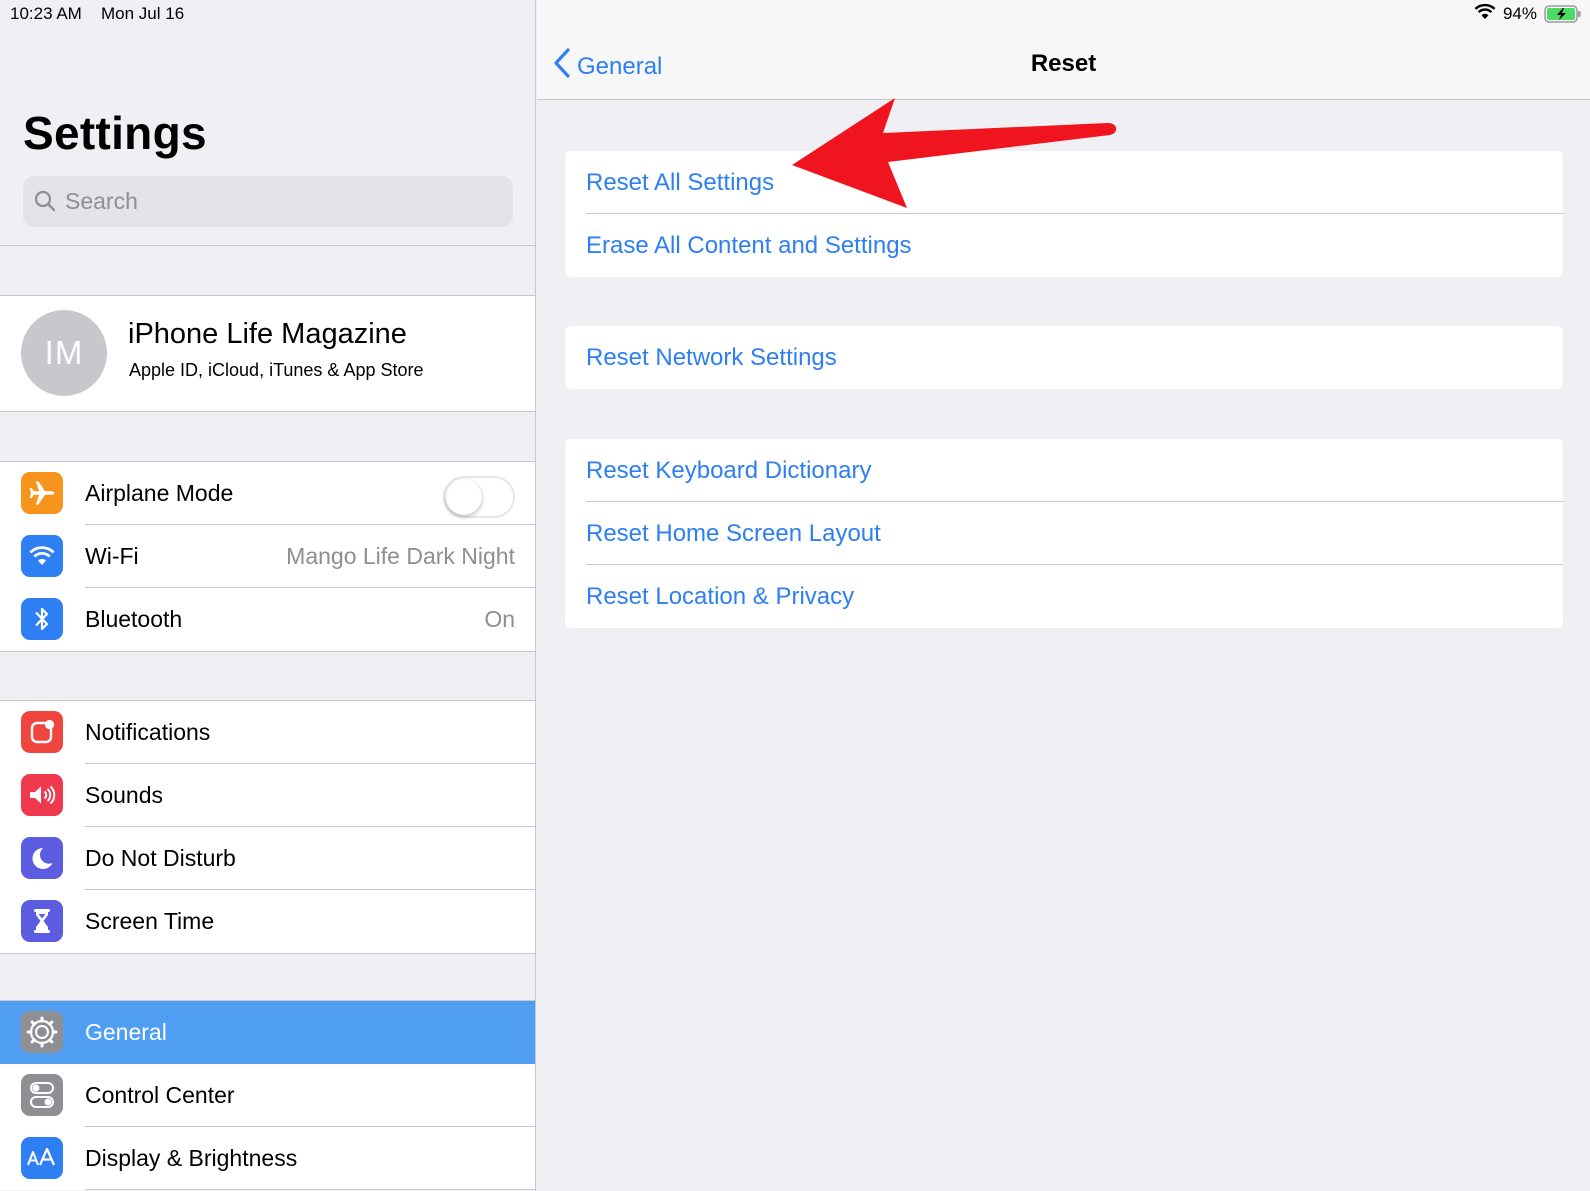  Describe the element at coordinates (126, 1032) in the screenshot. I see `sidebar-item-label: General` at that location.